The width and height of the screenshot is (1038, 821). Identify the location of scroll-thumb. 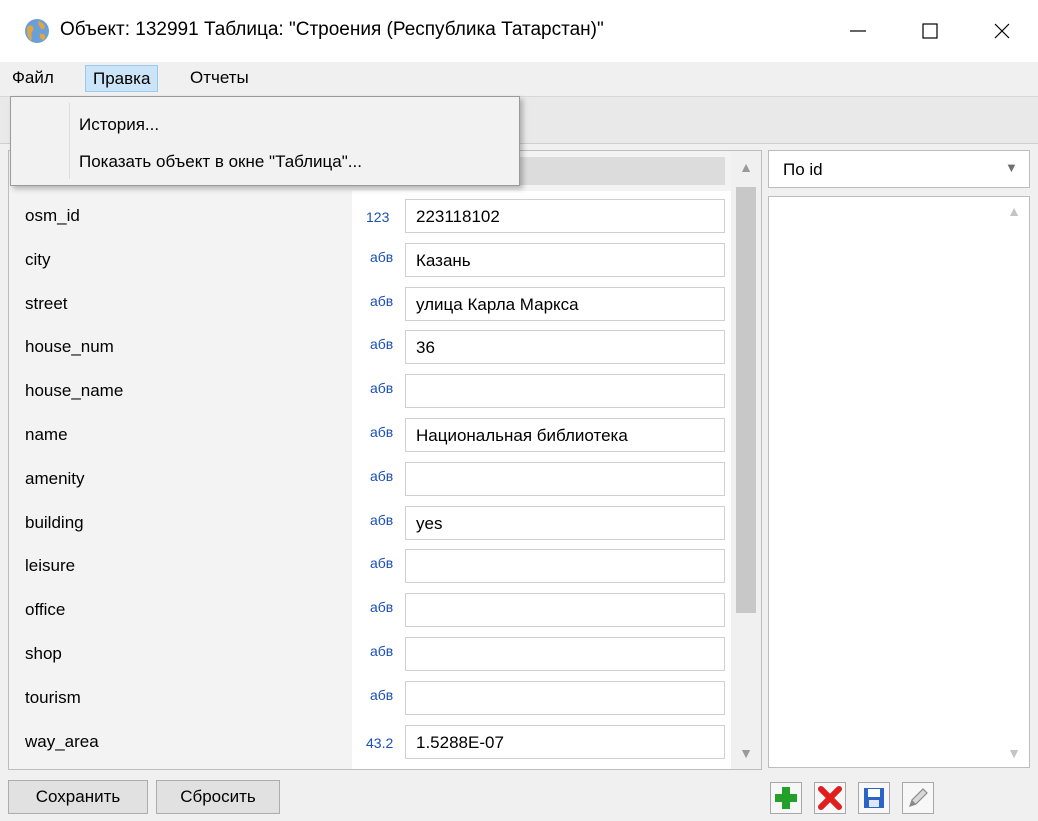
(746, 400).